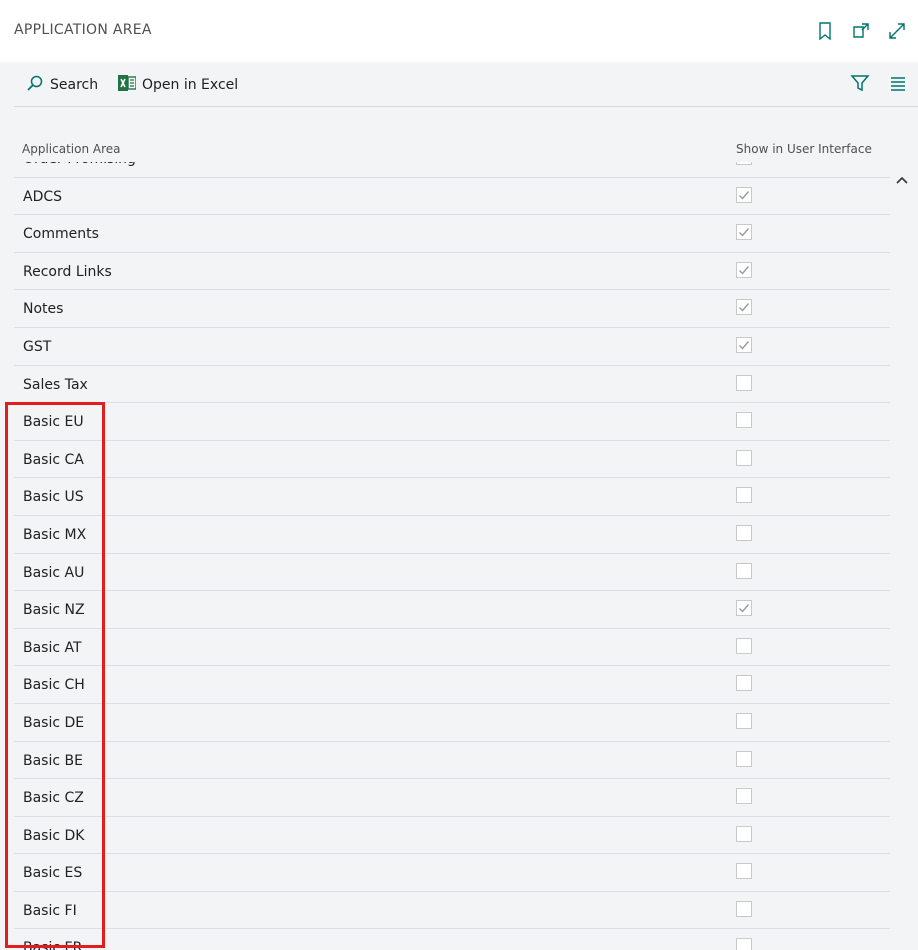 The image size is (918, 950). What do you see at coordinates (52, 648) in the screenshot?
I see `application-area-name: Basic AT` at bounding box center [52, 648].